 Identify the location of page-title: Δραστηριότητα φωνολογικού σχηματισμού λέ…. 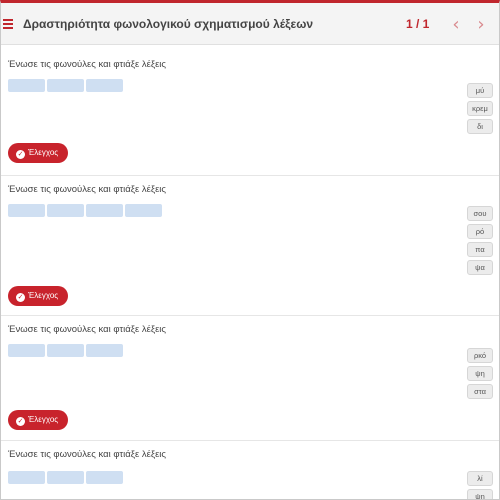
(168, 24).